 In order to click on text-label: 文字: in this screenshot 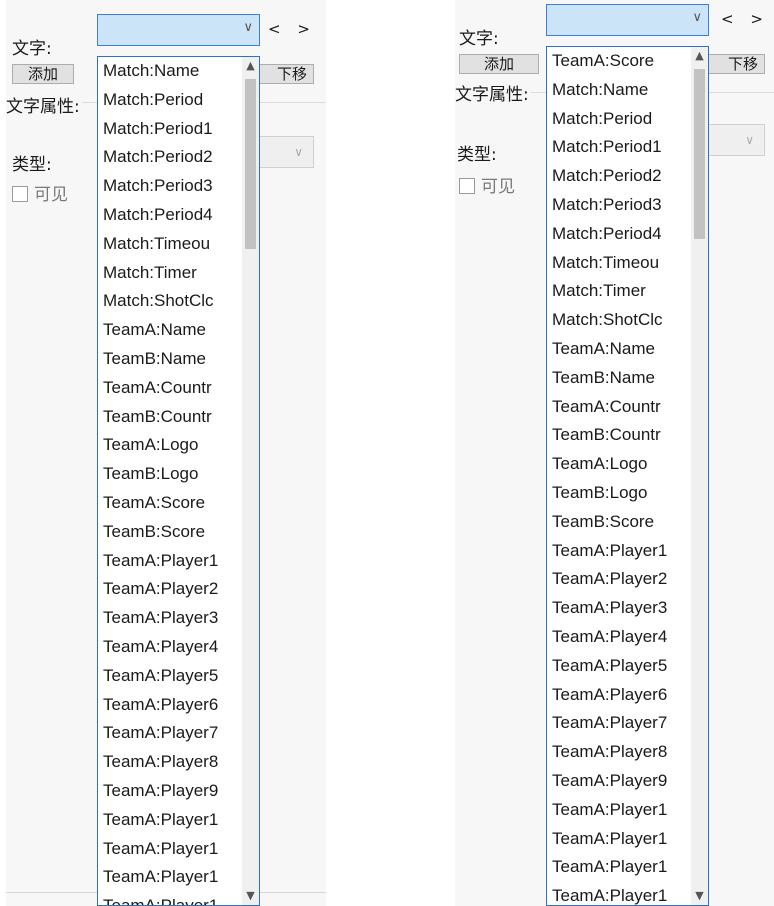, I will do `click(479, 39)`.